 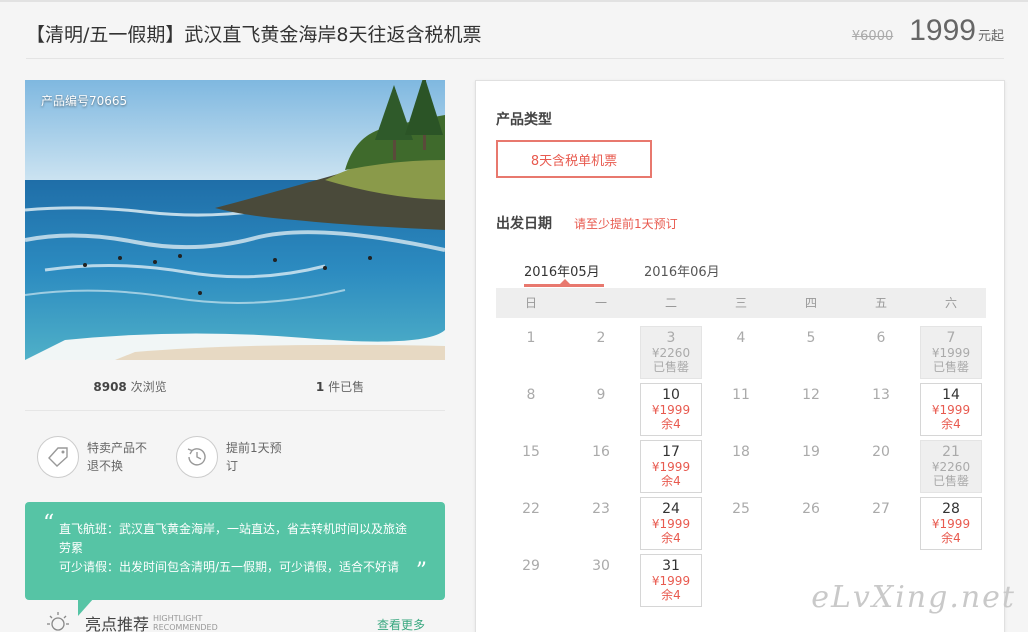 What do you see at coordinates (811, 395) in the screenshot?
I see `day-number: 12` at bounding box center [811, 395].